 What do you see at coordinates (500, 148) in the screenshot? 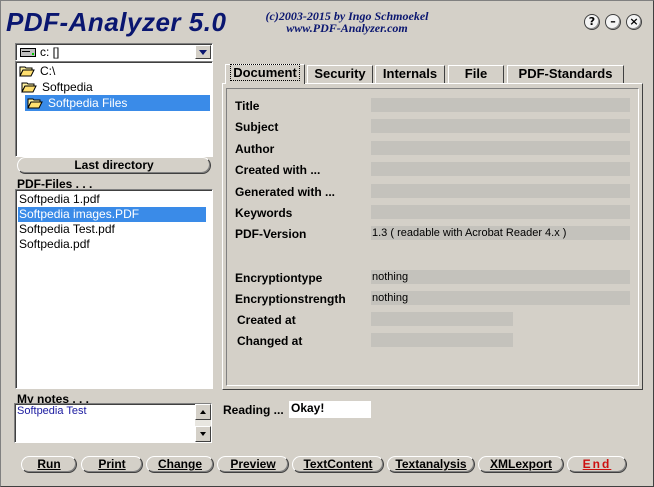
I see `field-value-author` at bounding box center [500, 148].